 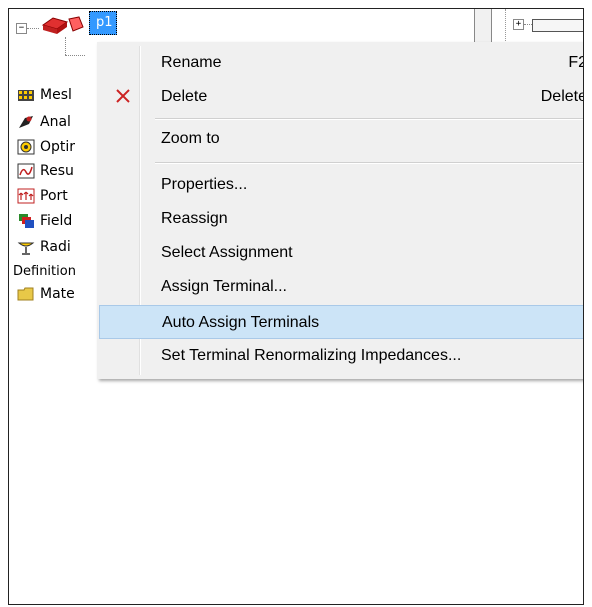 I want to click on menu-item-select-assignment: Select Assignment, so click(x=341, y=253).